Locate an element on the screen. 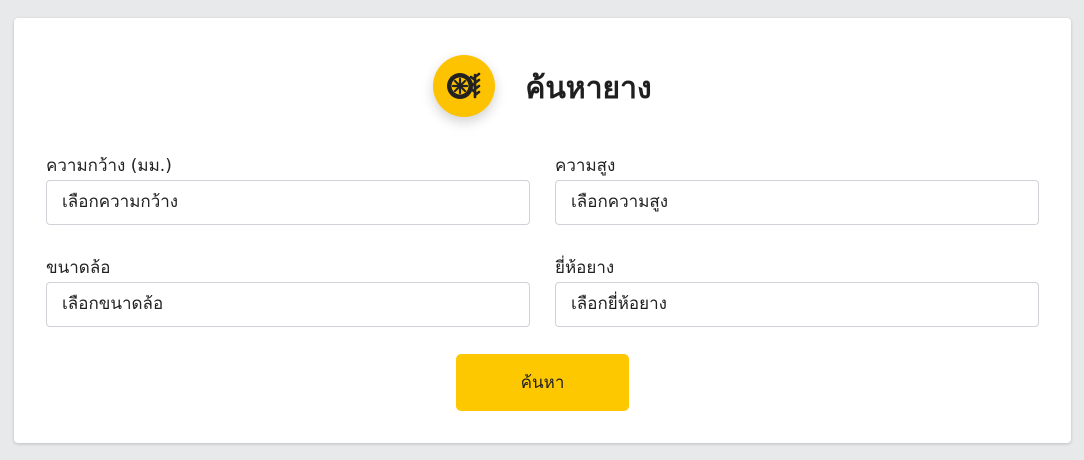 The height and width of the screenshot is (460, 1084). search-button: ค้นหา is located at coordinates (542, 382).